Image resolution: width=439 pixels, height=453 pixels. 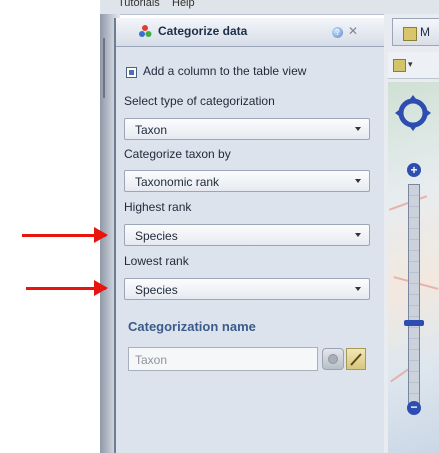 What do you see at coordinates (414, 323) in the screenshot?
I see `zoom-slider-handle` at bounding box center [414, 323].